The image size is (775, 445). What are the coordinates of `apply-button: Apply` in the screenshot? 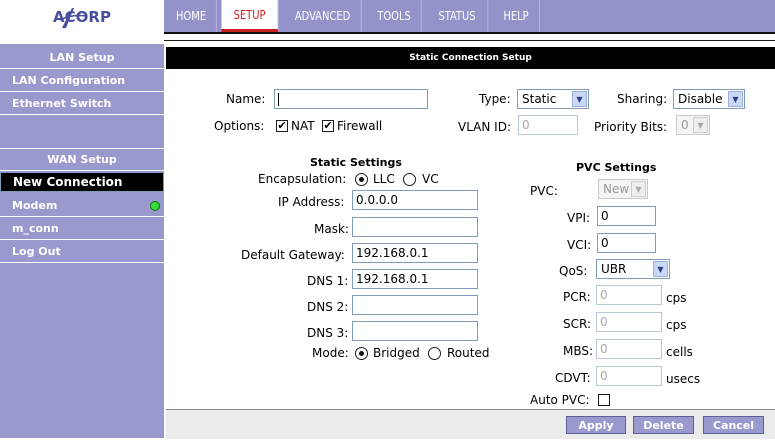 It's located at (596, 425).